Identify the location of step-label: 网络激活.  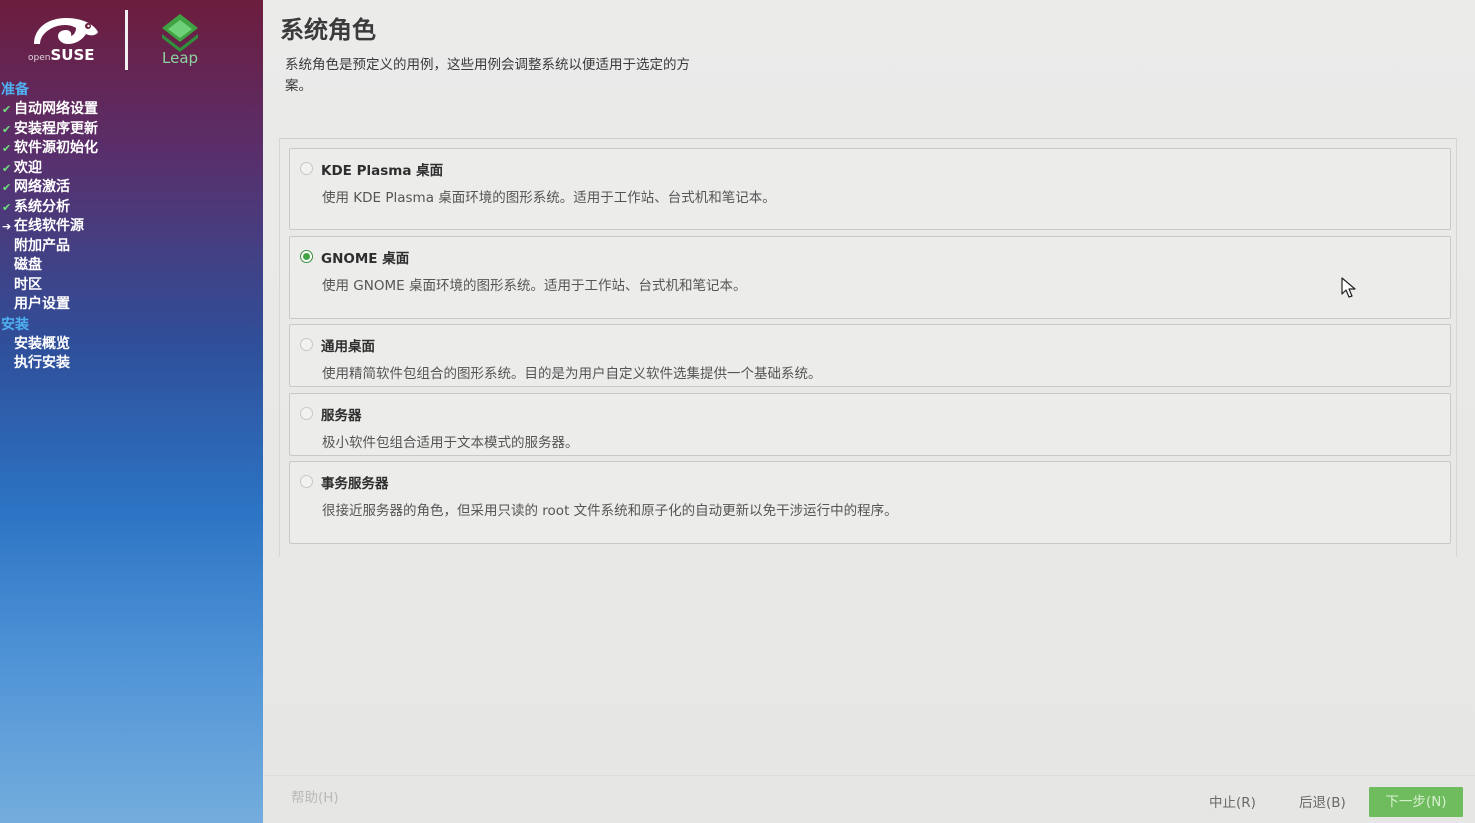
(42, 187).